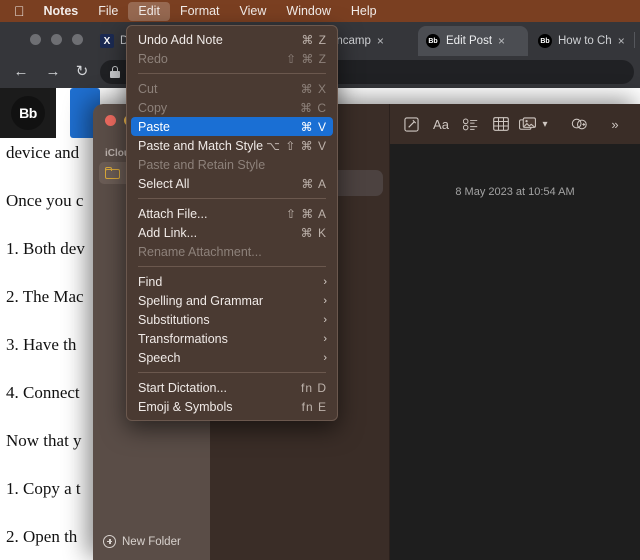 Image resolution: width=640 pixels, height=560 pixels. What do you see at coordinates (232, 183) in the screenshot?
I see `menu-item-select-all: Select All ⌘ A` at bounding box center [232, 183].